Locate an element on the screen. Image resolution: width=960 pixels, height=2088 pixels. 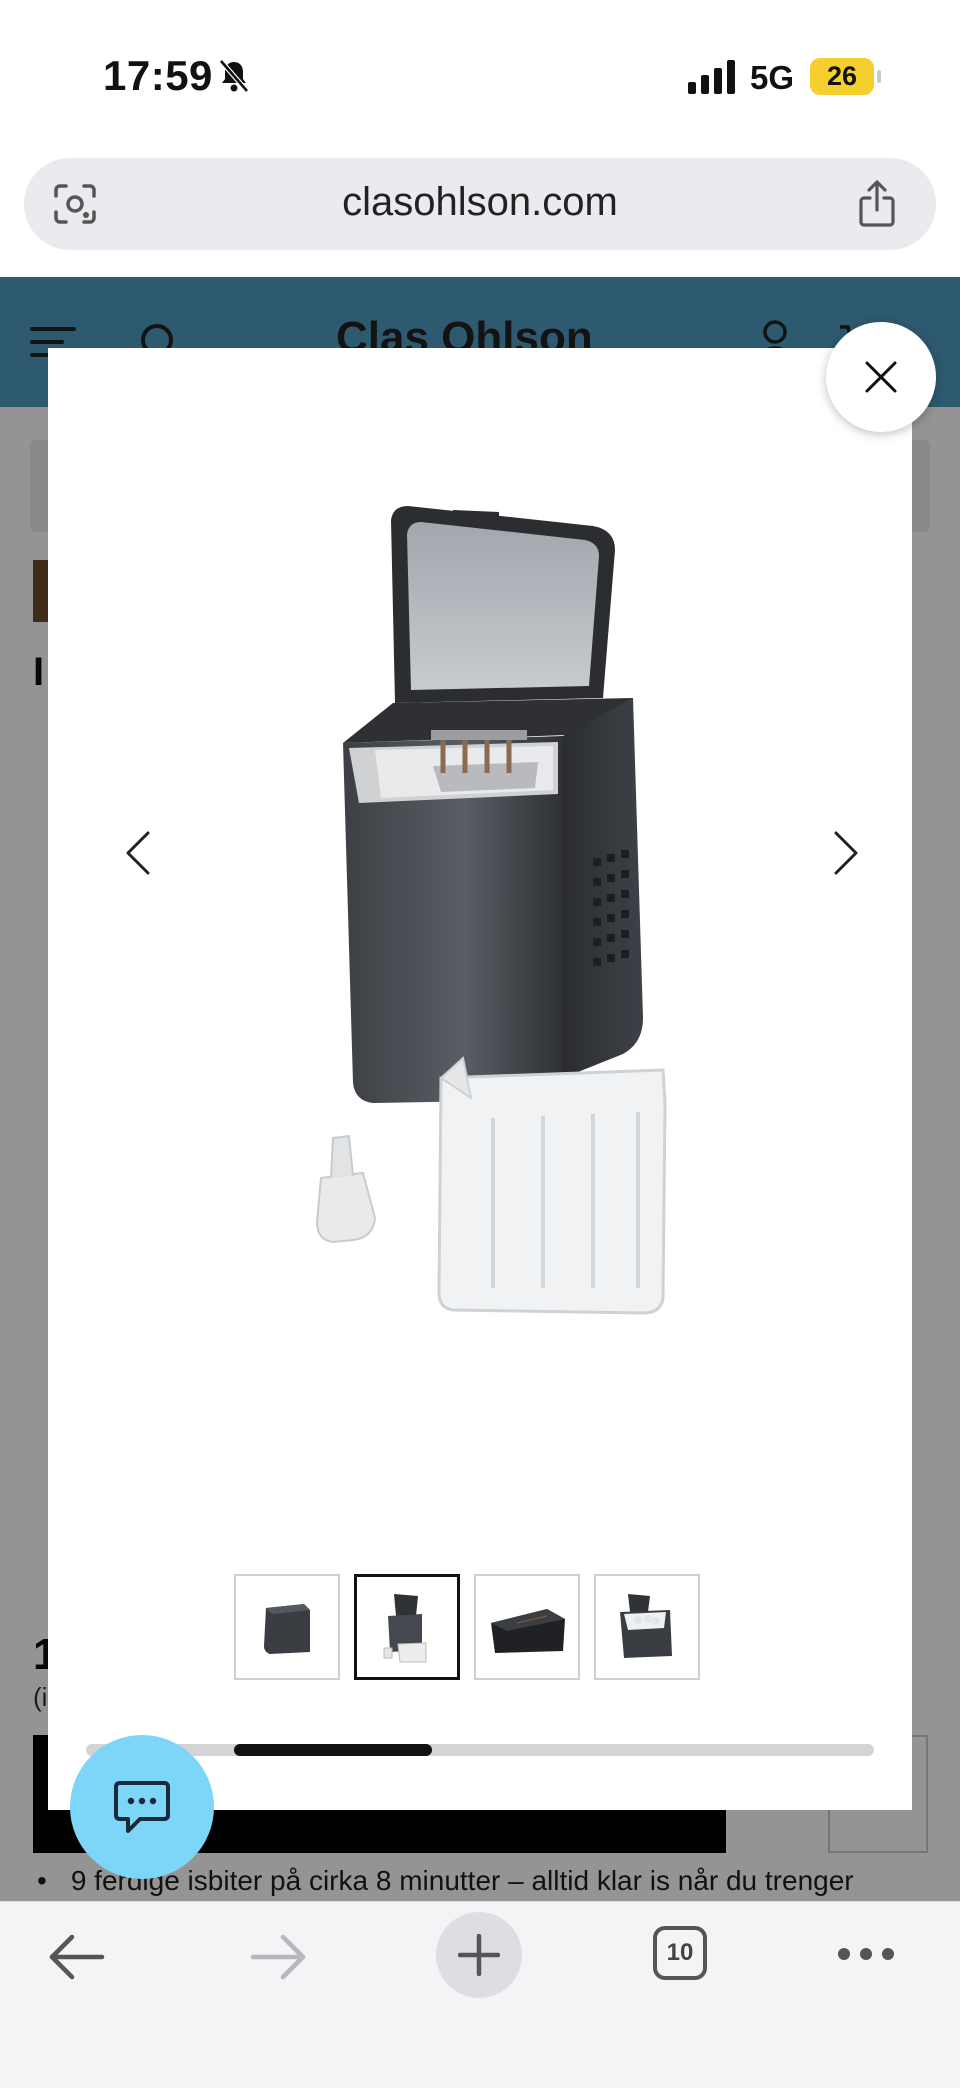
thumbnail-top-lid is located at coordinates (527, 1627).